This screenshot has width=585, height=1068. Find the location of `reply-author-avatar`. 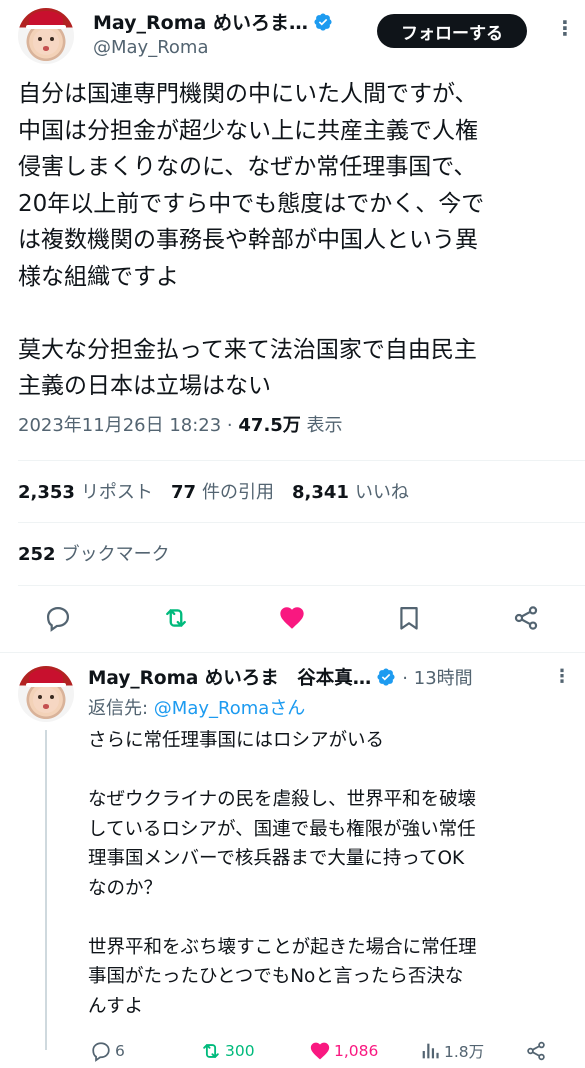

reply-author-avatar is located at coordinates (46, 694).